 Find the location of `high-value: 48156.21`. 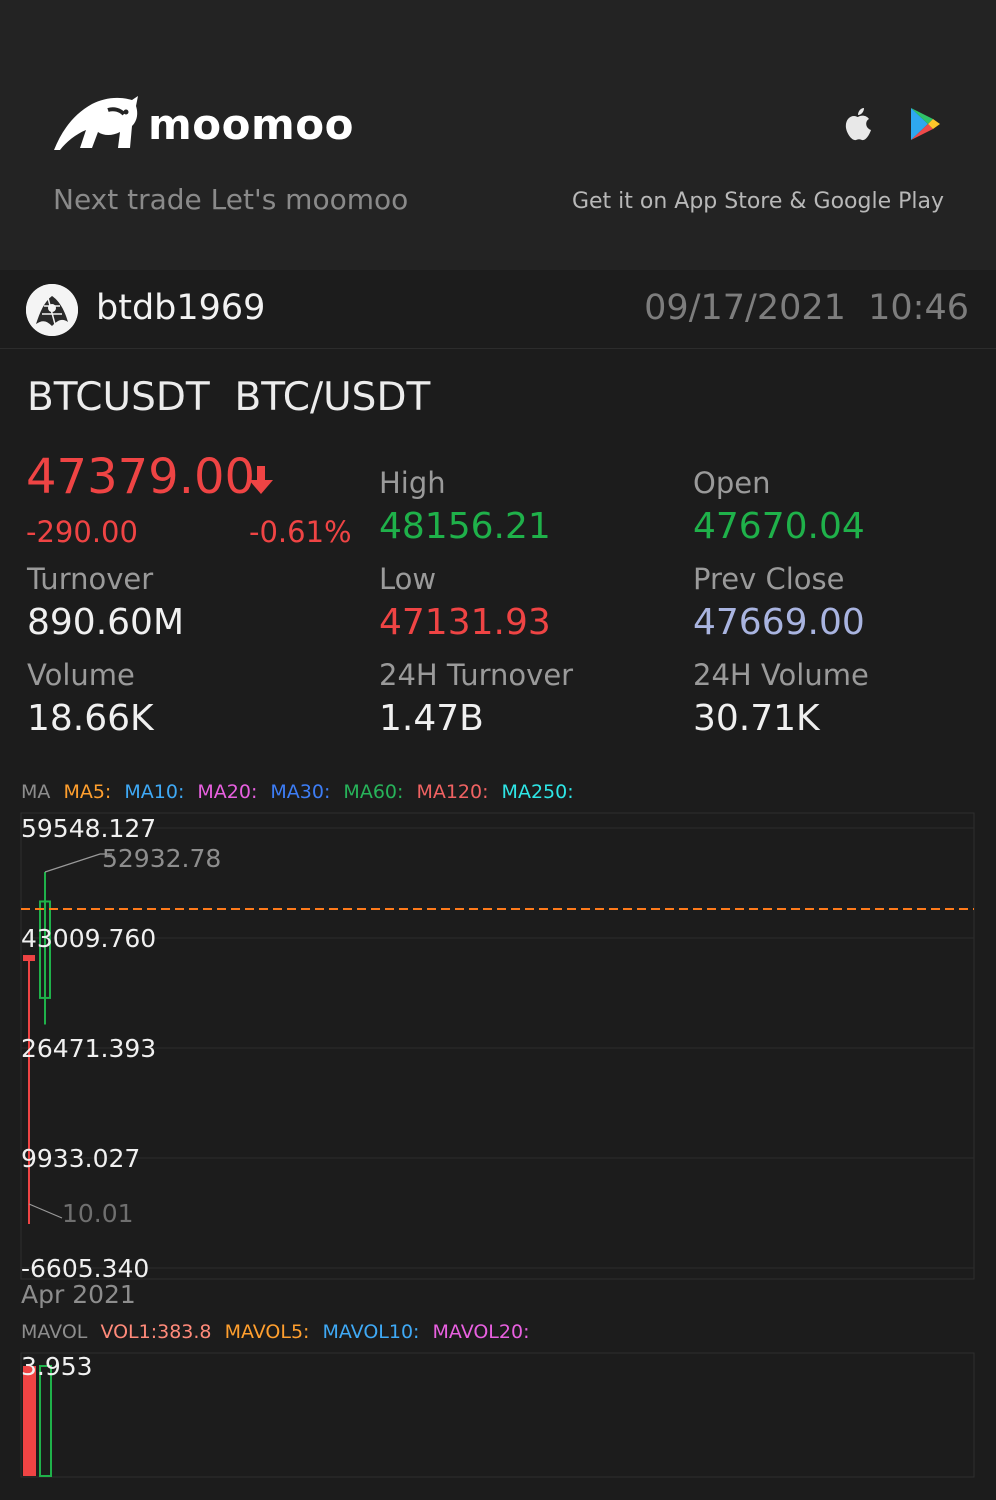

high-value: 48156.21 is located at coordinates (465, 526).